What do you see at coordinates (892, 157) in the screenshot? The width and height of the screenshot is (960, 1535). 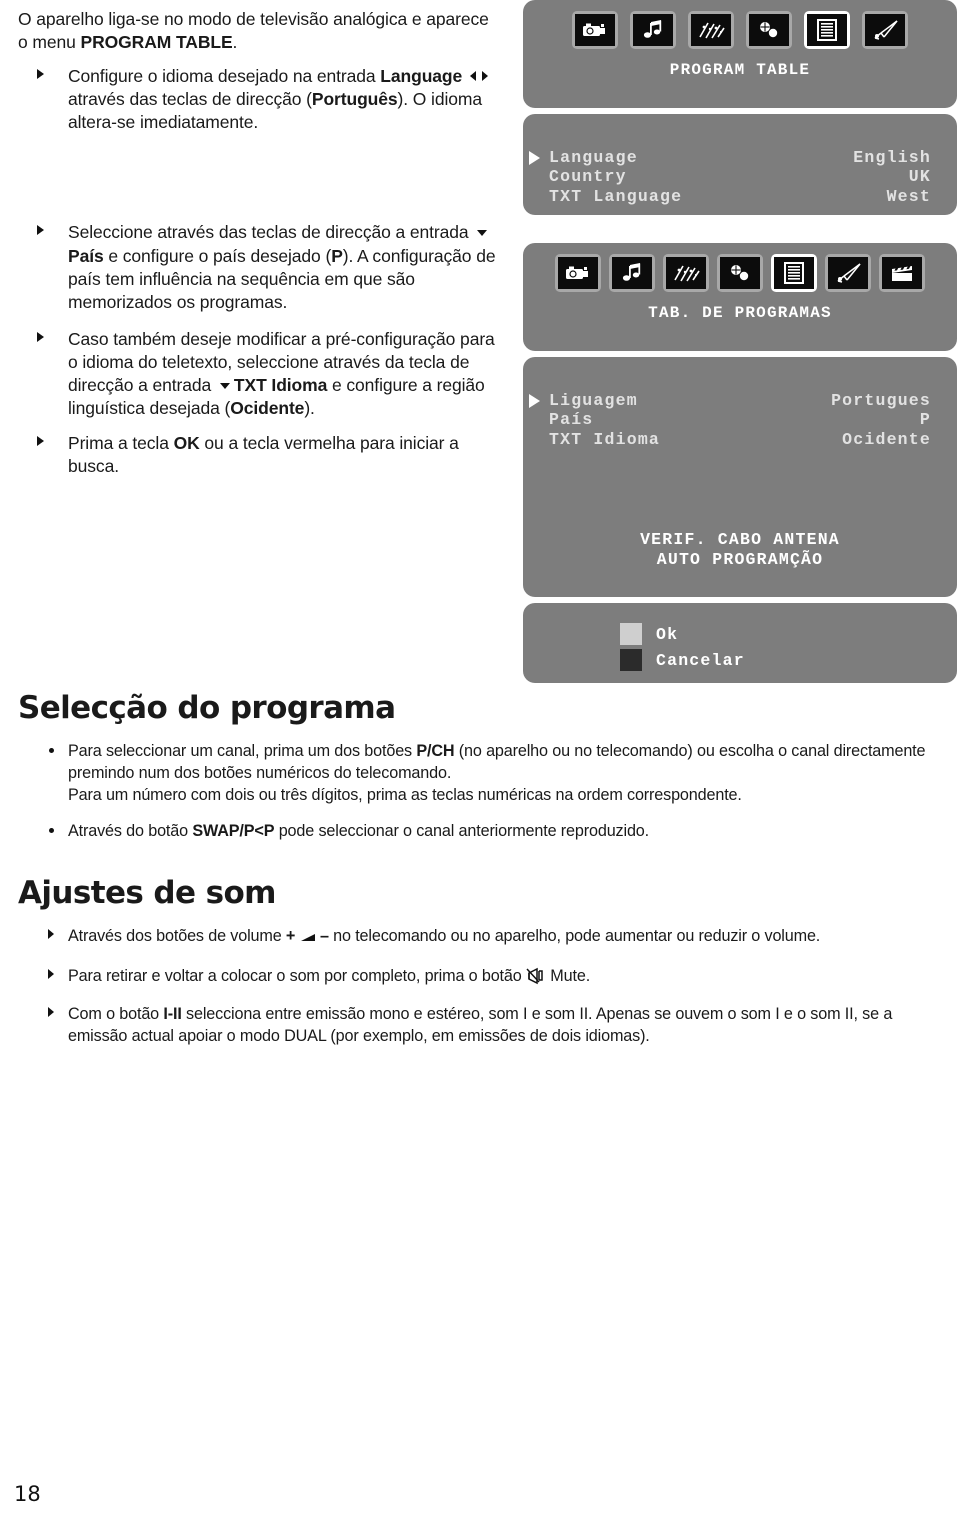 I see `osd-row-value: English` at bounding box center [892, 157].